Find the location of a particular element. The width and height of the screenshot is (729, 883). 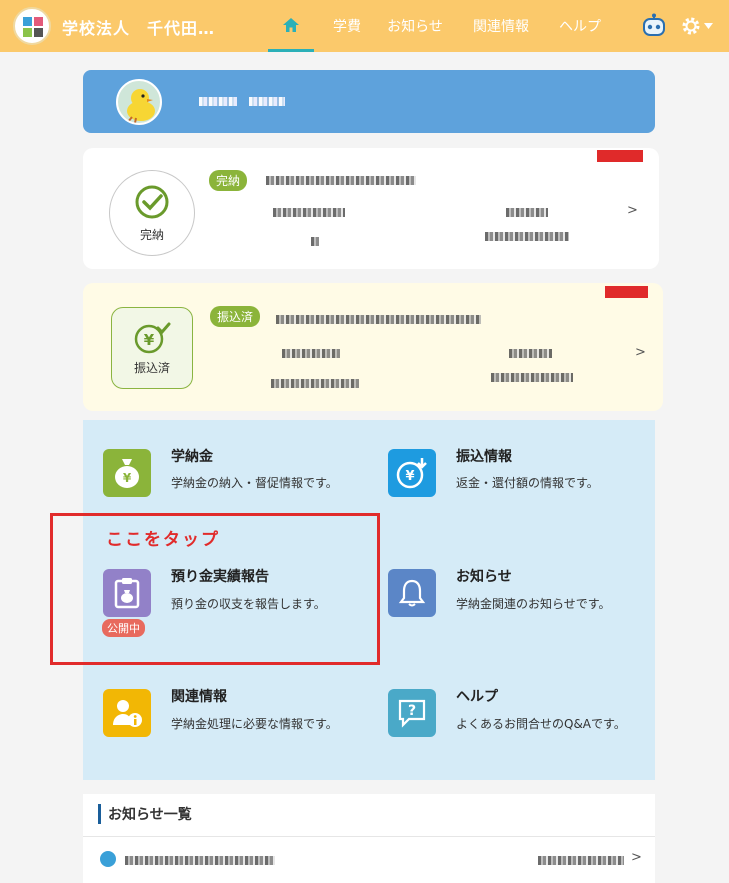

menu-related-info-button is located at coordinates (127, 713).